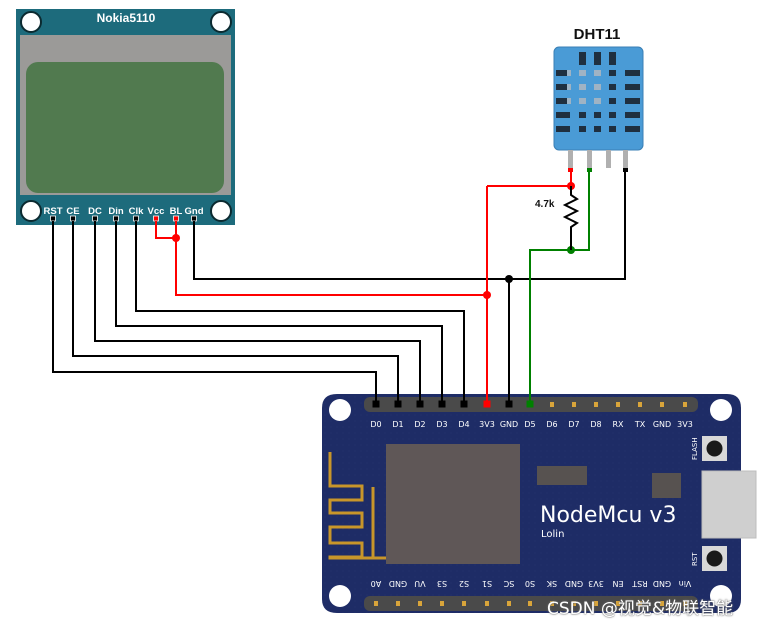 Image resolution: width=768 pixels, height=626 pixels. What do you see at coordinates (573, 424) in the screenshot?
I see `top-pin-label: D7` at bounding box center [573, 424].